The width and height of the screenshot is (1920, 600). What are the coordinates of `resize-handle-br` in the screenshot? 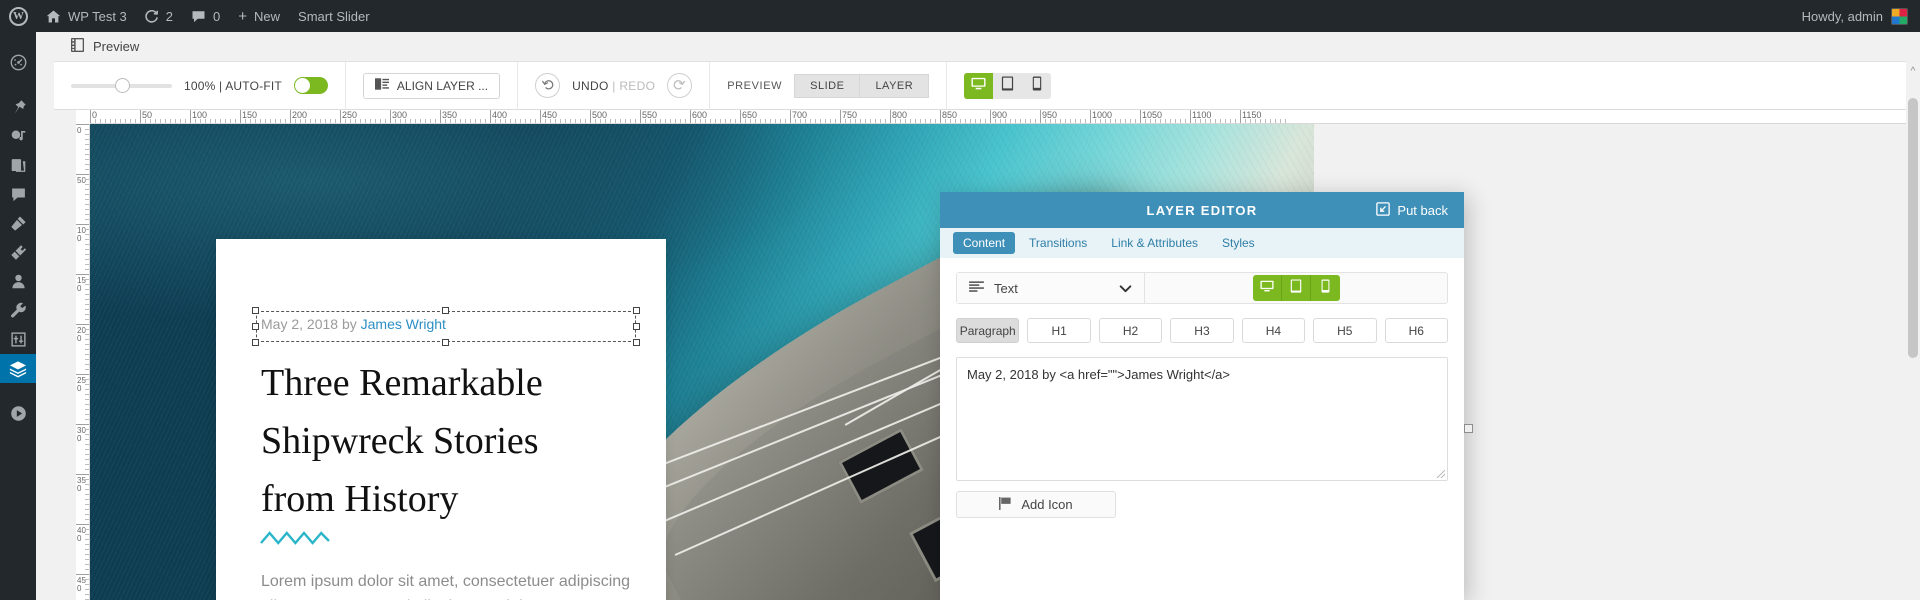 It's located at (636, 342).